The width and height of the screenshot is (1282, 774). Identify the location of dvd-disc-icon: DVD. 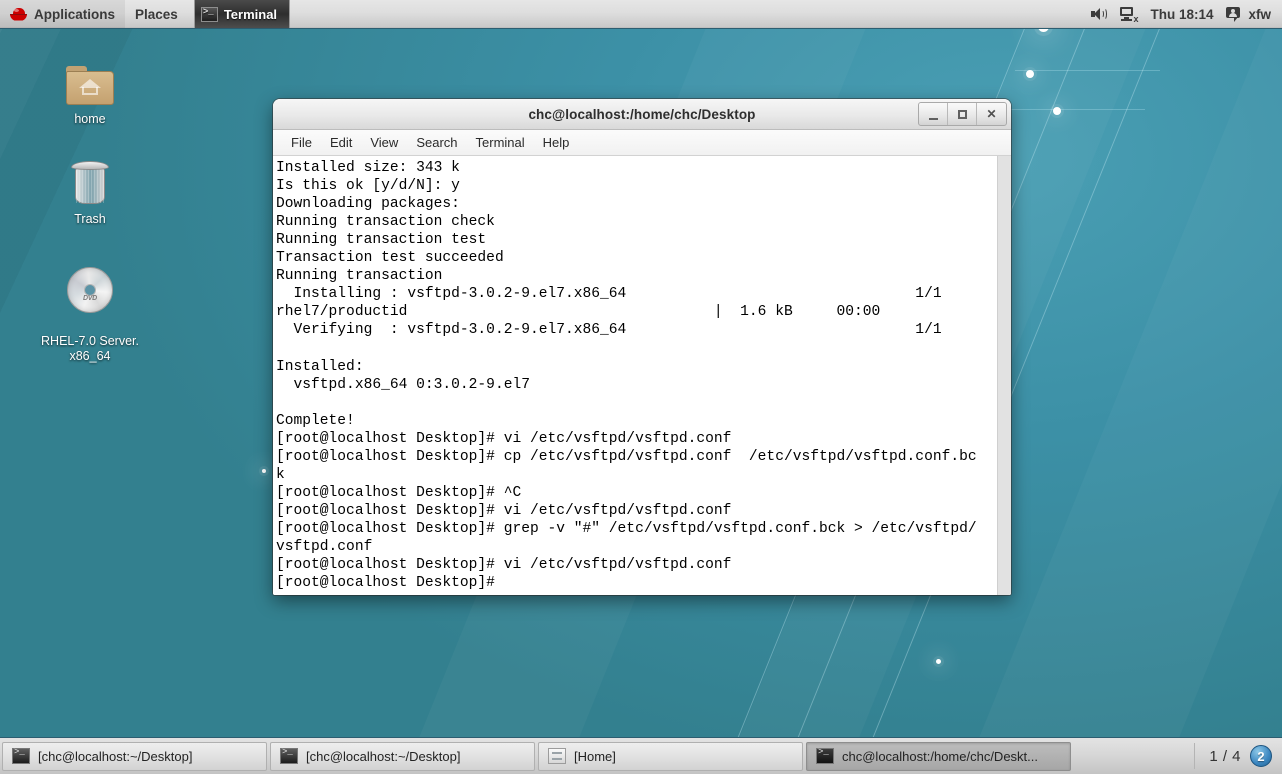
(90, 287).